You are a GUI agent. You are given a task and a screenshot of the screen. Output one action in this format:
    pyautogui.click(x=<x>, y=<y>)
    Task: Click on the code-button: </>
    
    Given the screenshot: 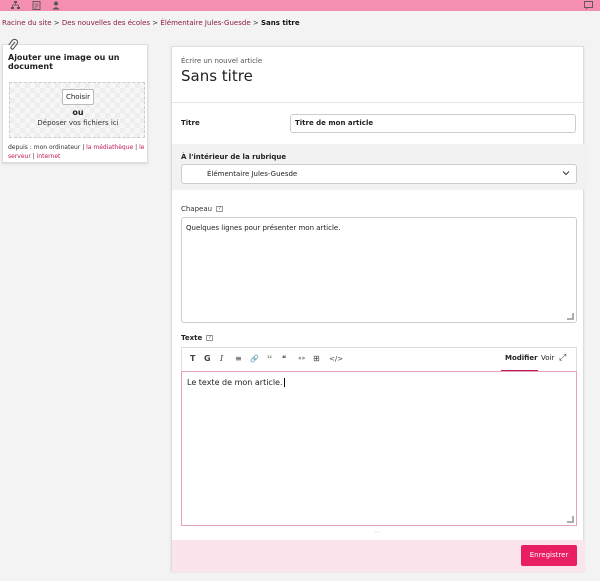 What is the action you would take?
    pyautogui.click(x=336, y=359)
    